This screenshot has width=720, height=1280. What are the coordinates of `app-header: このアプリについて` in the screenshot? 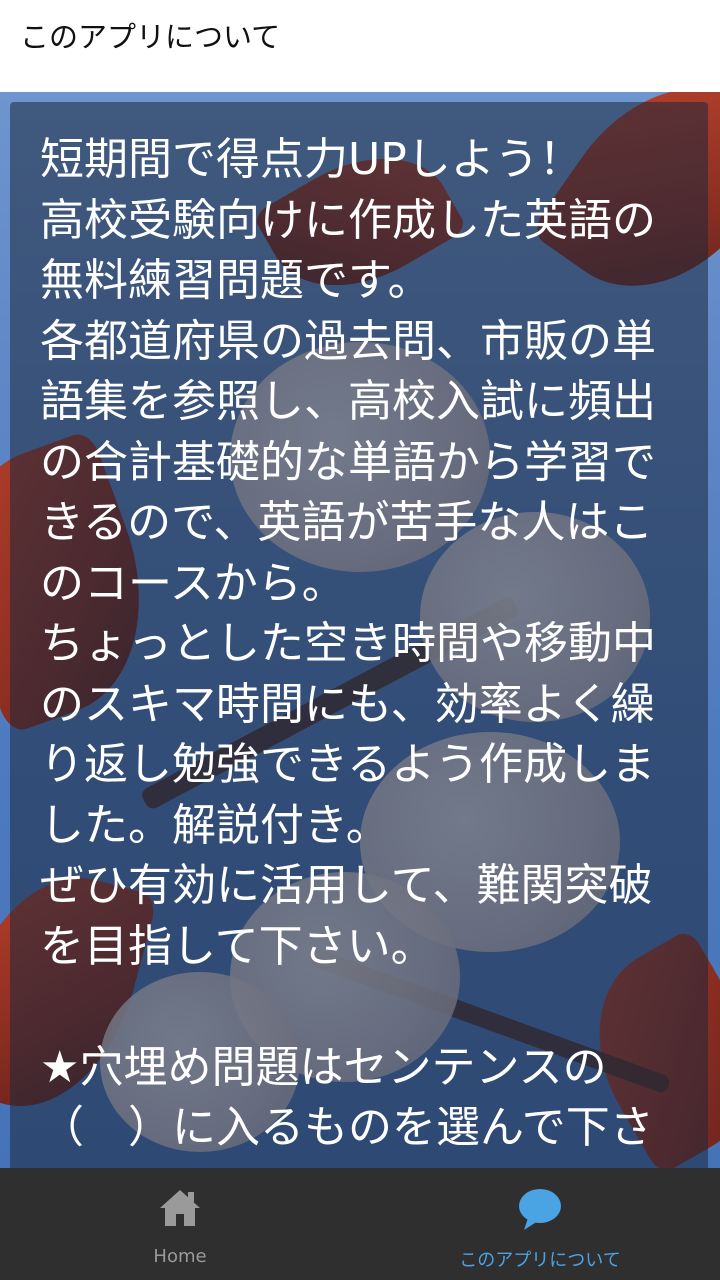 It's located at (360, 46).